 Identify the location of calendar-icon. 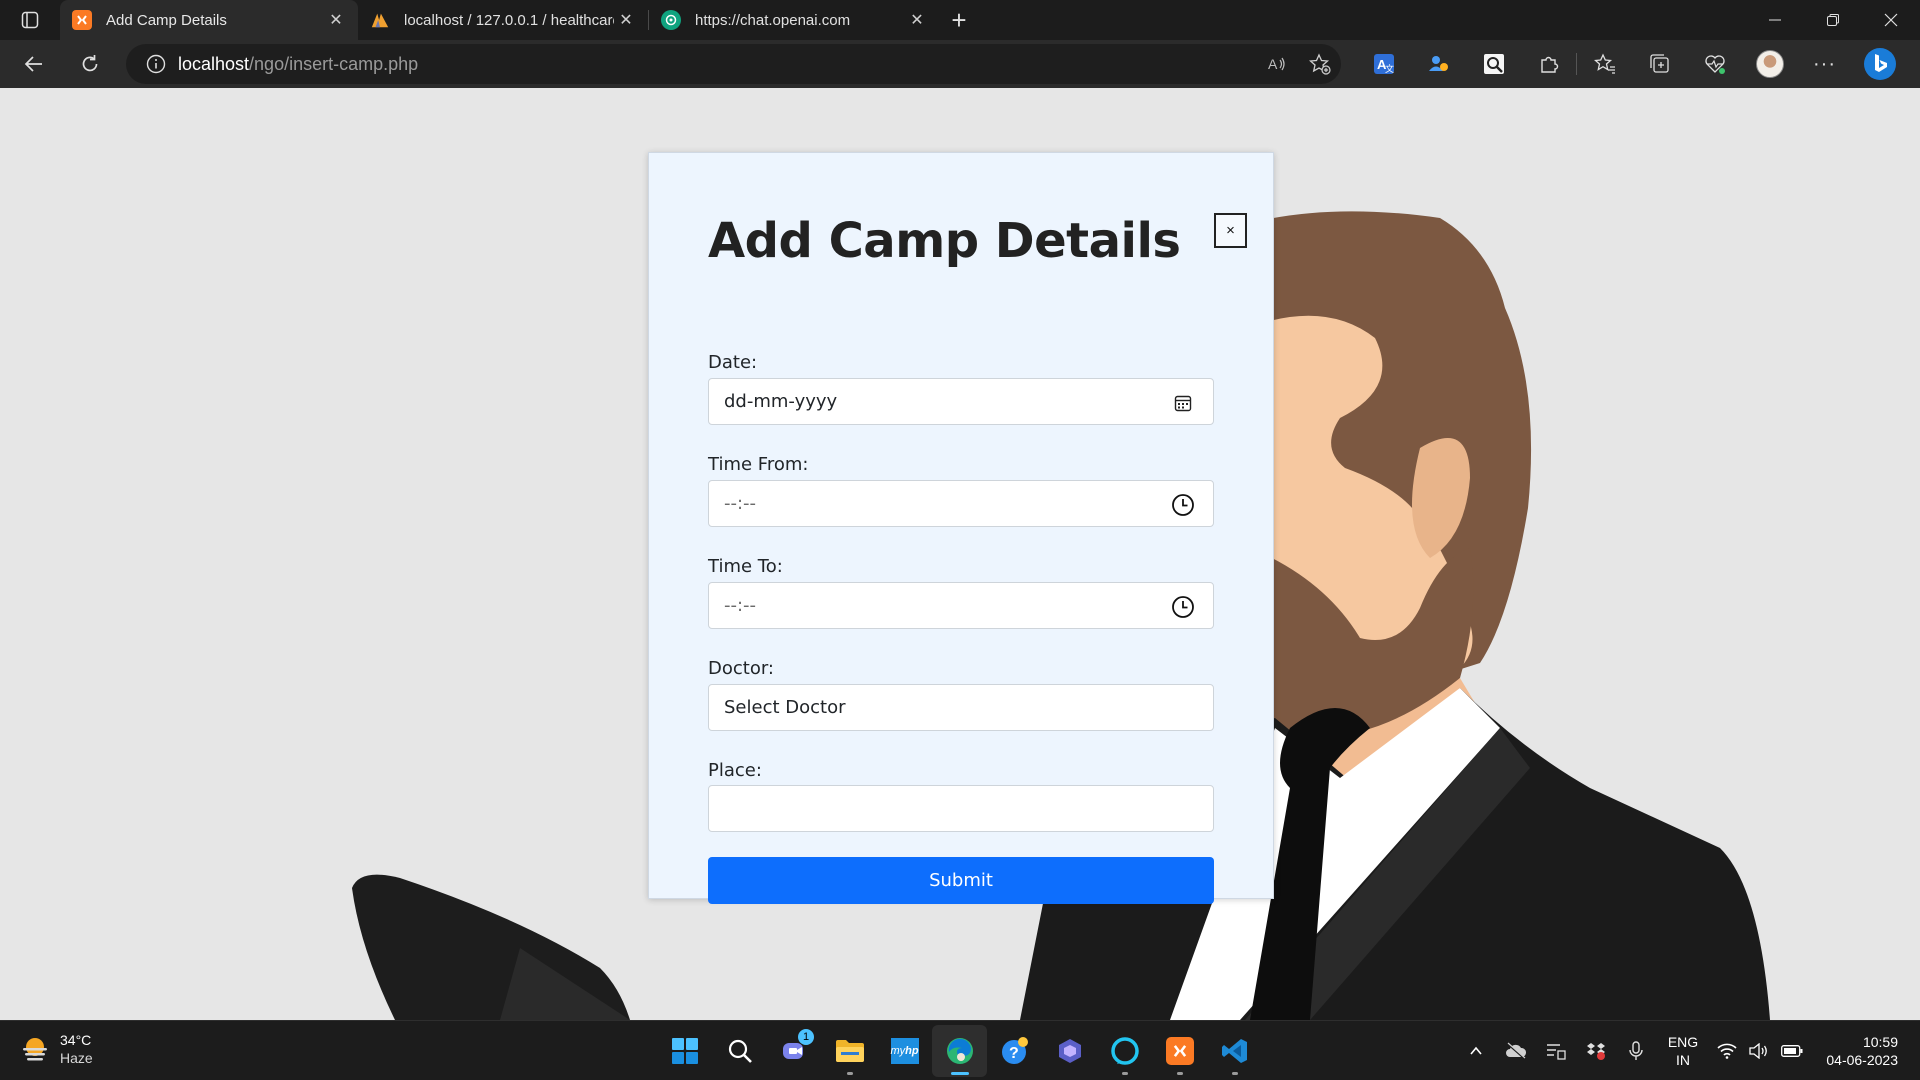
(1183, 403).